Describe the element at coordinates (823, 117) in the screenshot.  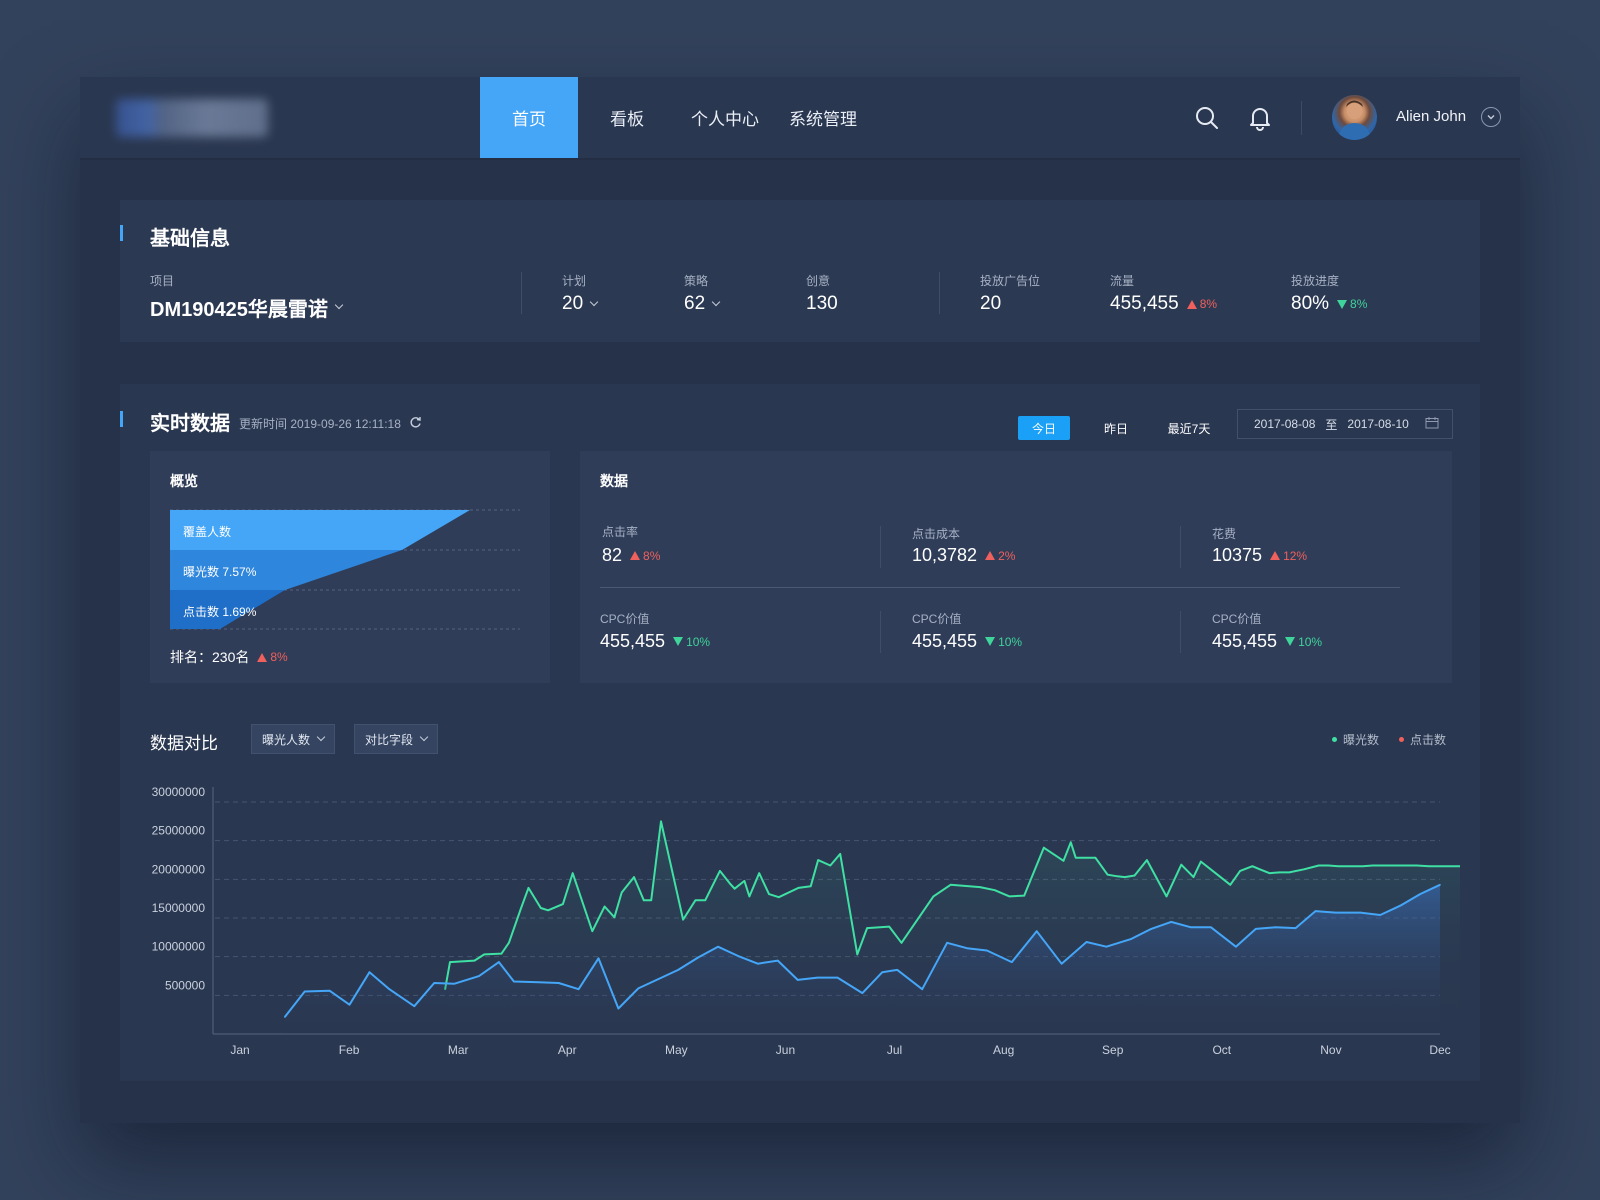
I see `nav-system-admin: 系统管理` at that location.